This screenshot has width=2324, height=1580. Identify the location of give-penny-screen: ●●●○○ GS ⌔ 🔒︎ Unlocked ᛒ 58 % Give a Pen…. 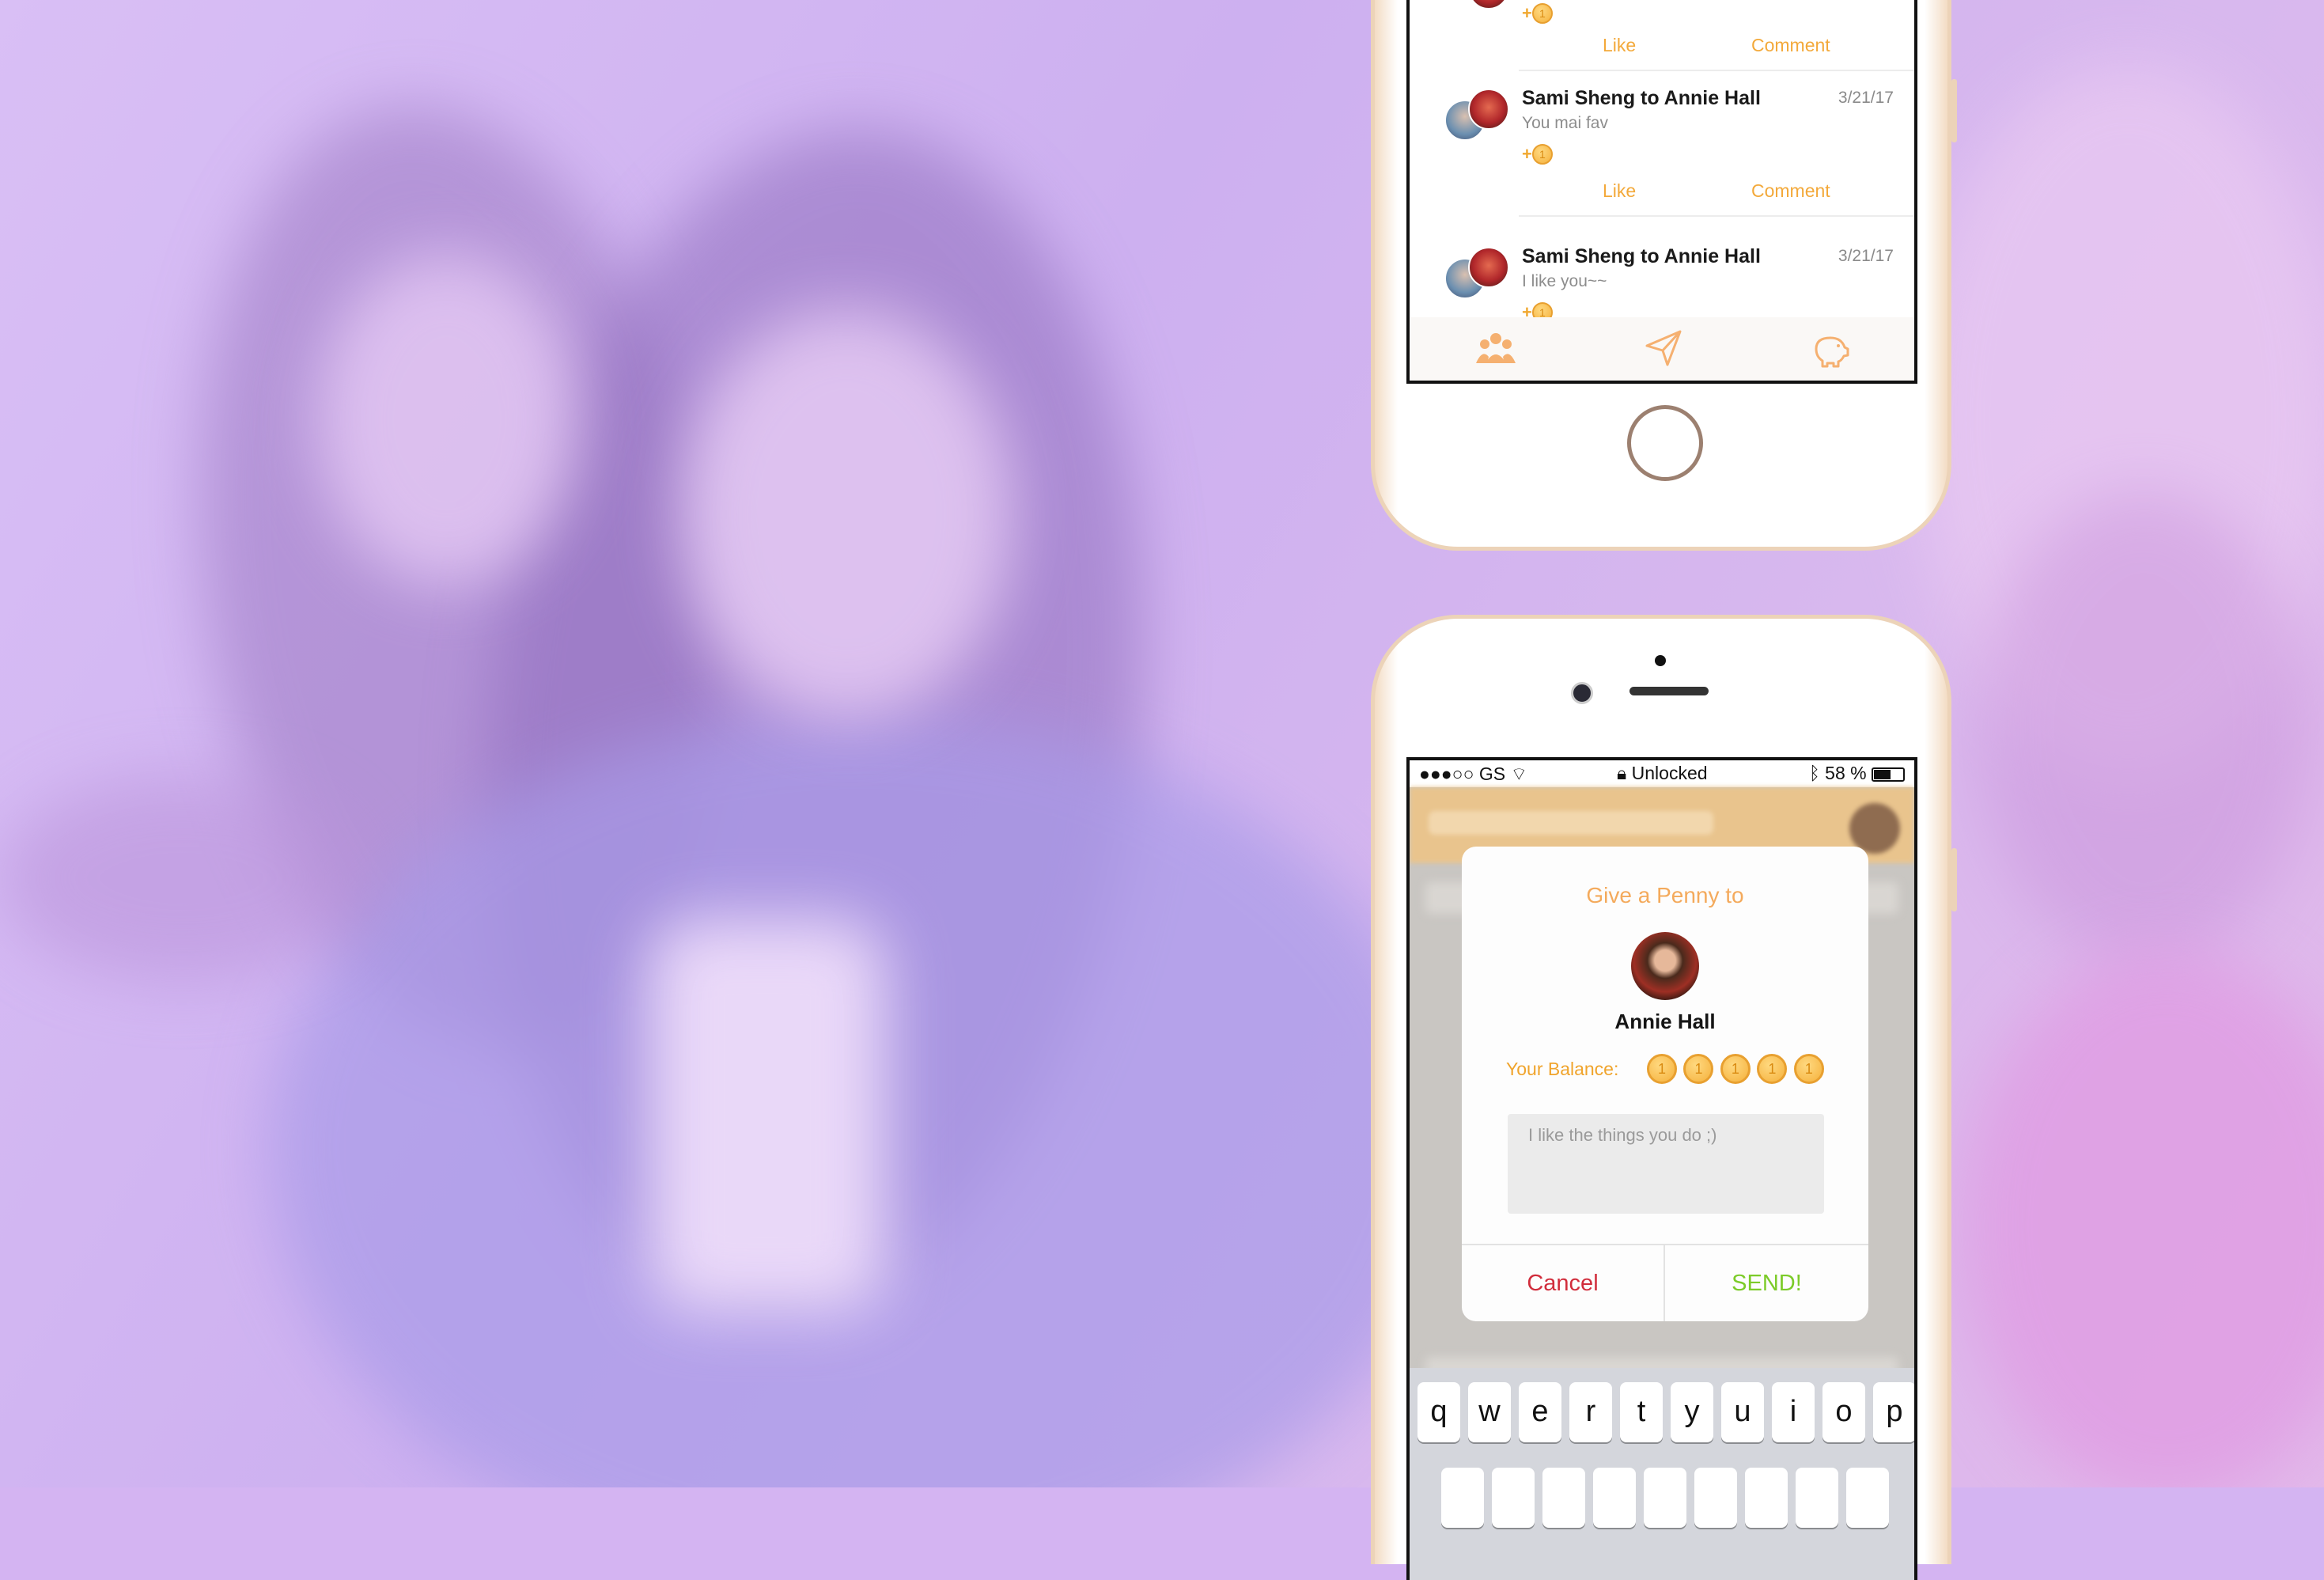
(1661, 1168).